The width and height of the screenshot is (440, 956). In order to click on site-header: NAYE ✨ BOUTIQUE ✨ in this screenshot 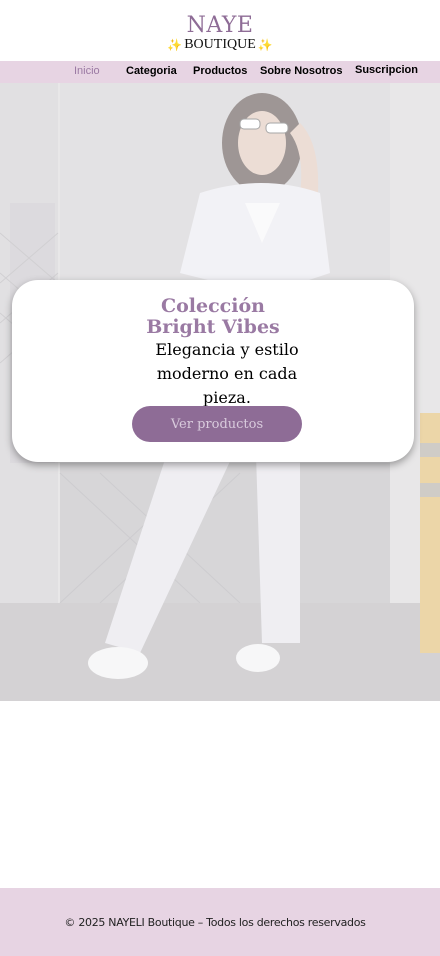, I will do `click(220, 30)`.